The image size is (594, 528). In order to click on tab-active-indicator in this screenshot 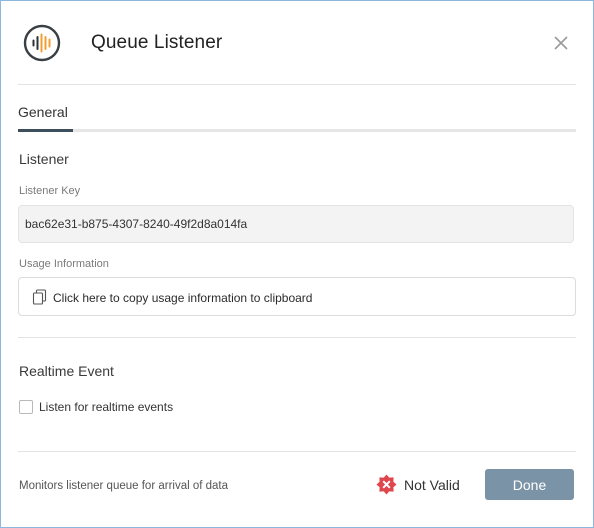, I will do `click(45, 130)`.